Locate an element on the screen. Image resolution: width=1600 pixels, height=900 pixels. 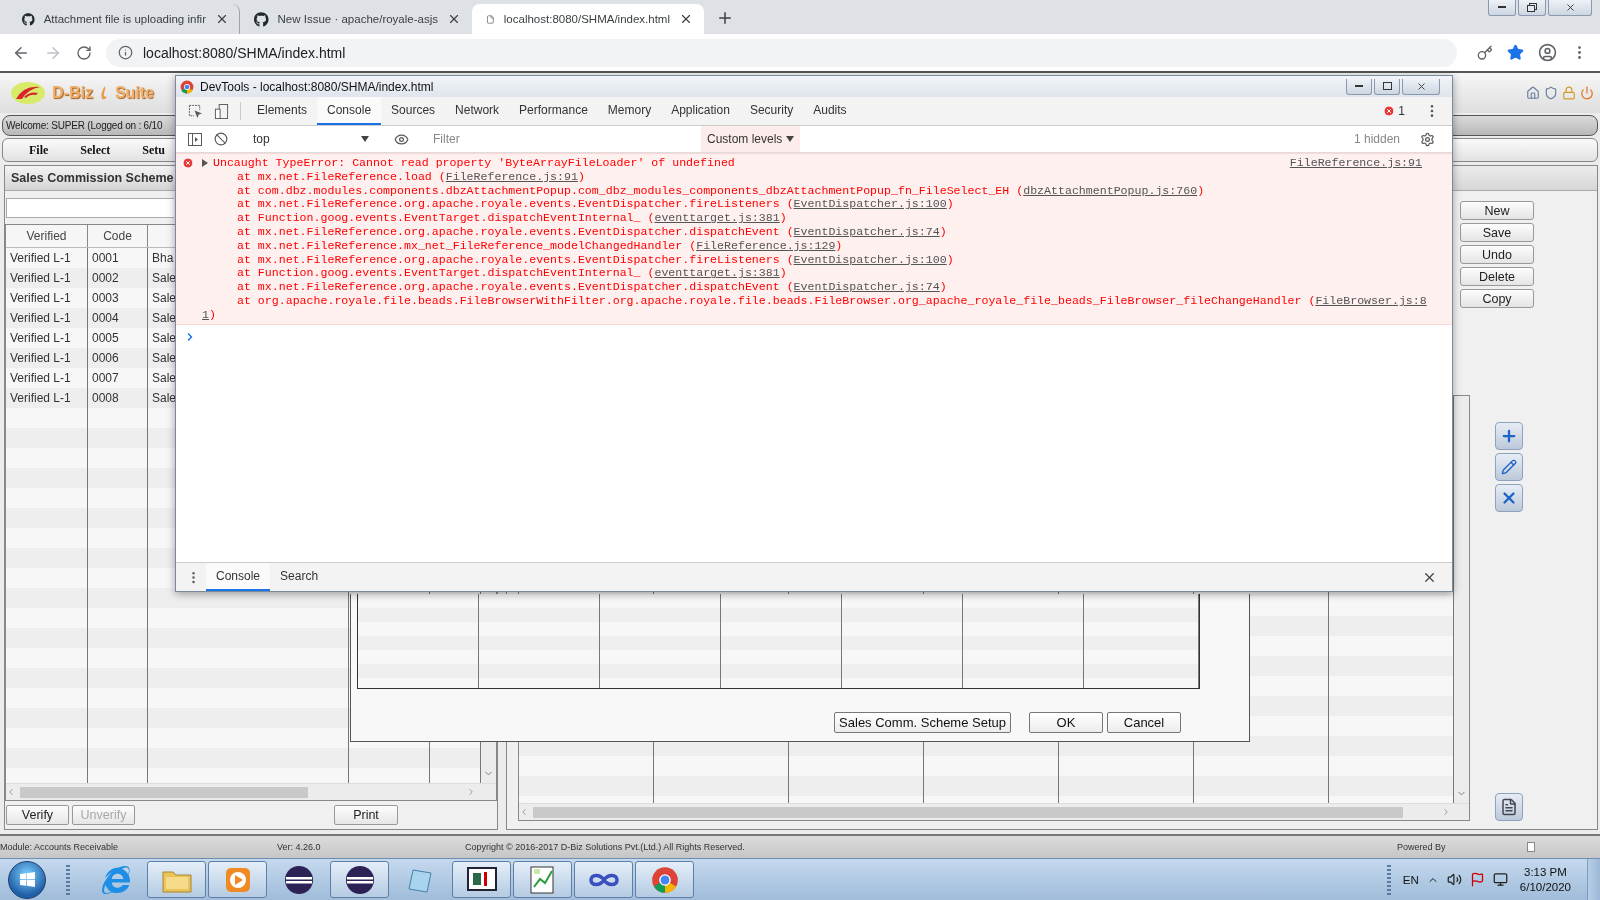
settings-icon is located at coordinates (1427, 139).